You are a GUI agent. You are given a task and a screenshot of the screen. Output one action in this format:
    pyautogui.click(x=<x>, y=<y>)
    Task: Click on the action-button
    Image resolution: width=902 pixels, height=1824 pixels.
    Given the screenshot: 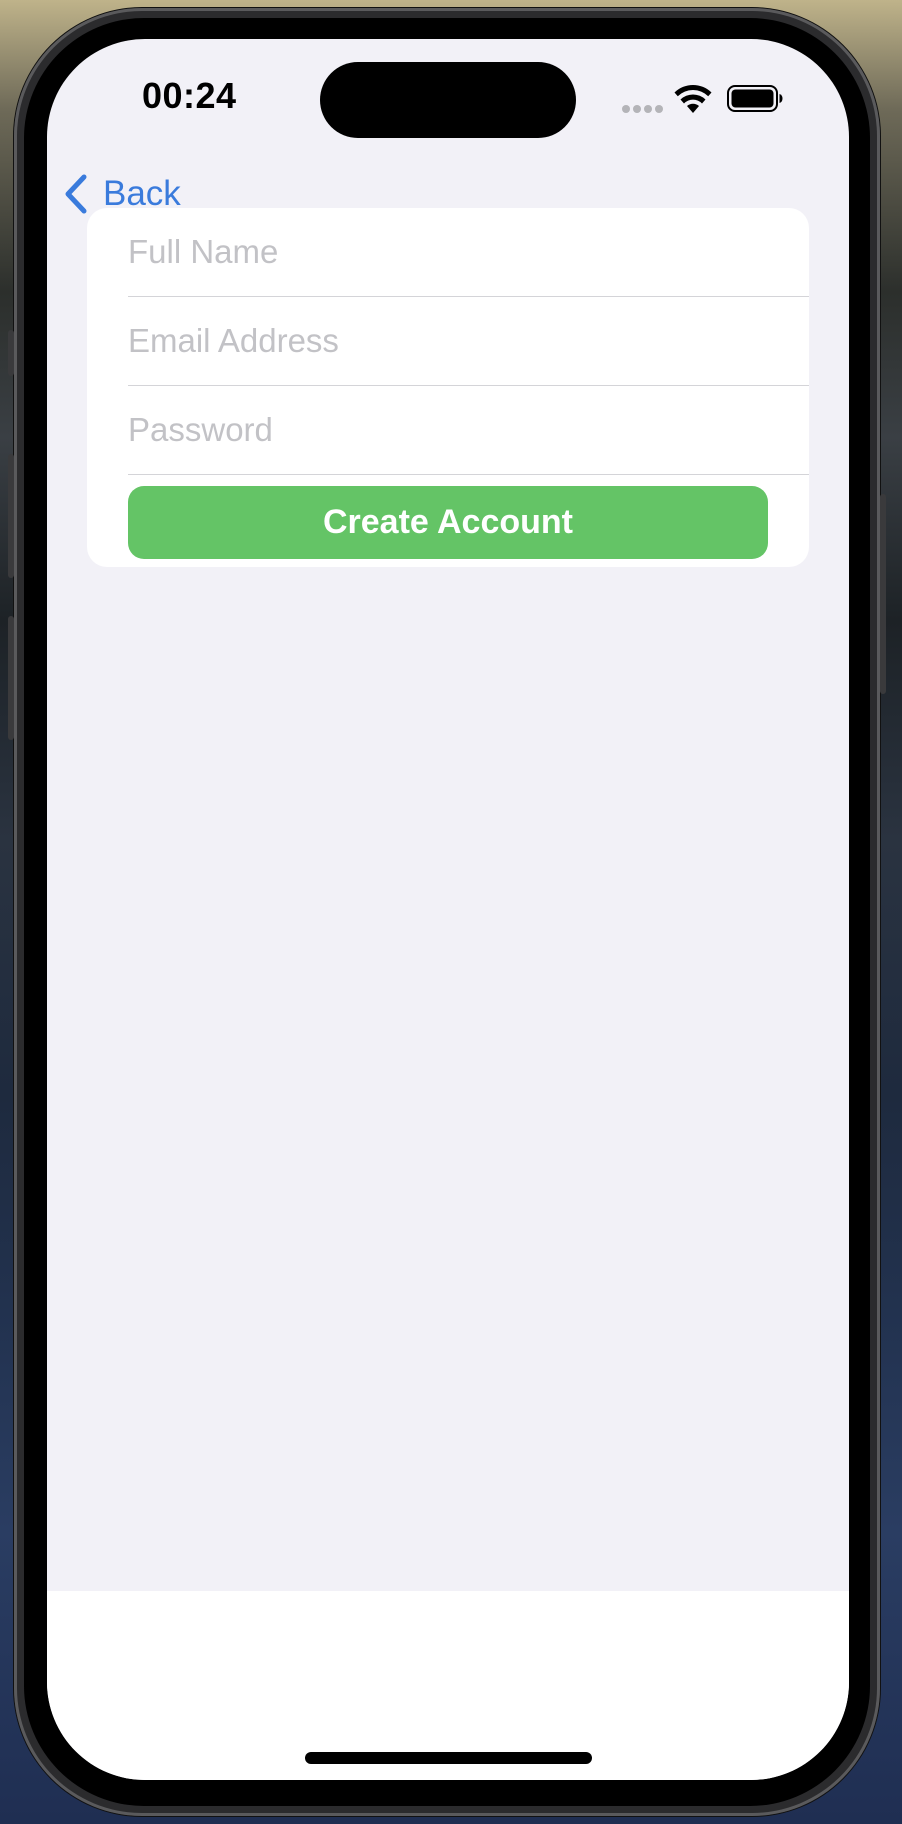 What is the action you would take?
    pyautogui.click(x=11, y=353)
    